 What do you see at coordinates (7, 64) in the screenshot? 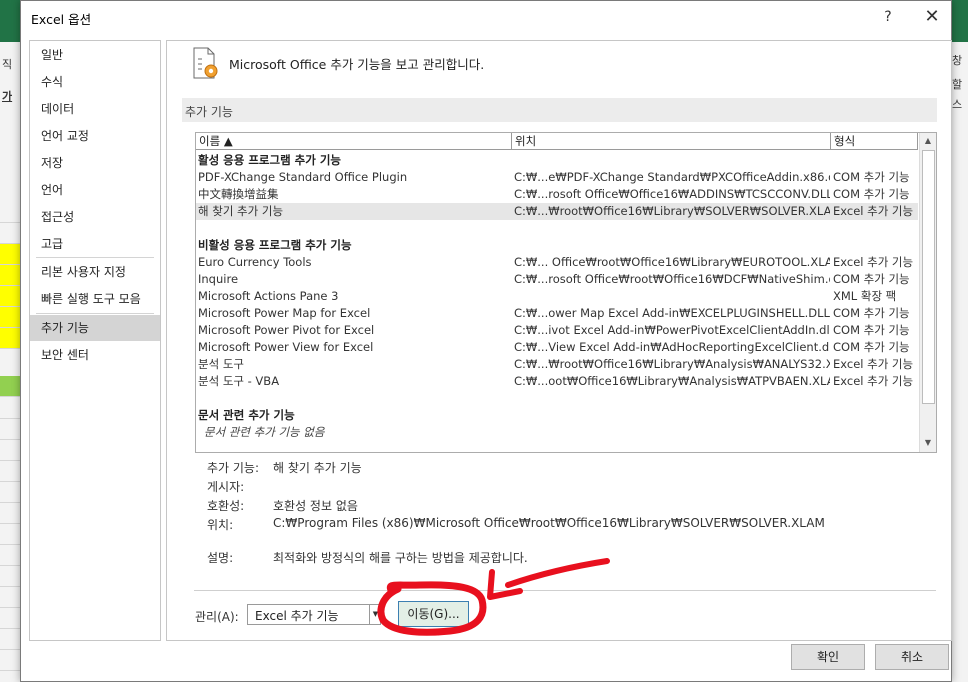
I see `left-strip-text: 직` at bounding box center [7, 64].